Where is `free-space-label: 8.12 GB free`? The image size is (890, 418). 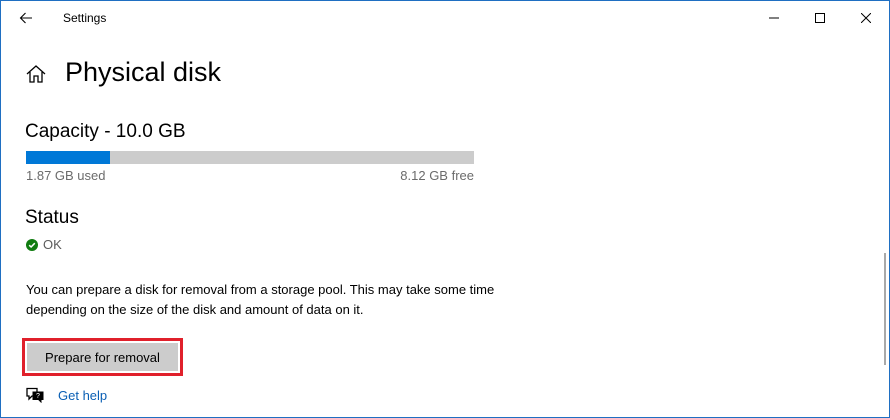
free-space-label: 8.12 GB free is located at coordinates (437, 175).